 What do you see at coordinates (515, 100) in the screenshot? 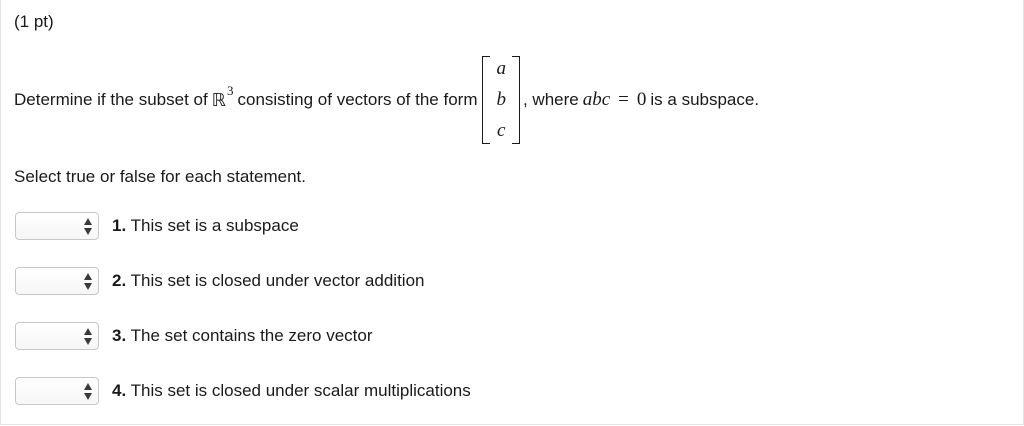
I see `right-bracket` at bounding box center [515, 100].